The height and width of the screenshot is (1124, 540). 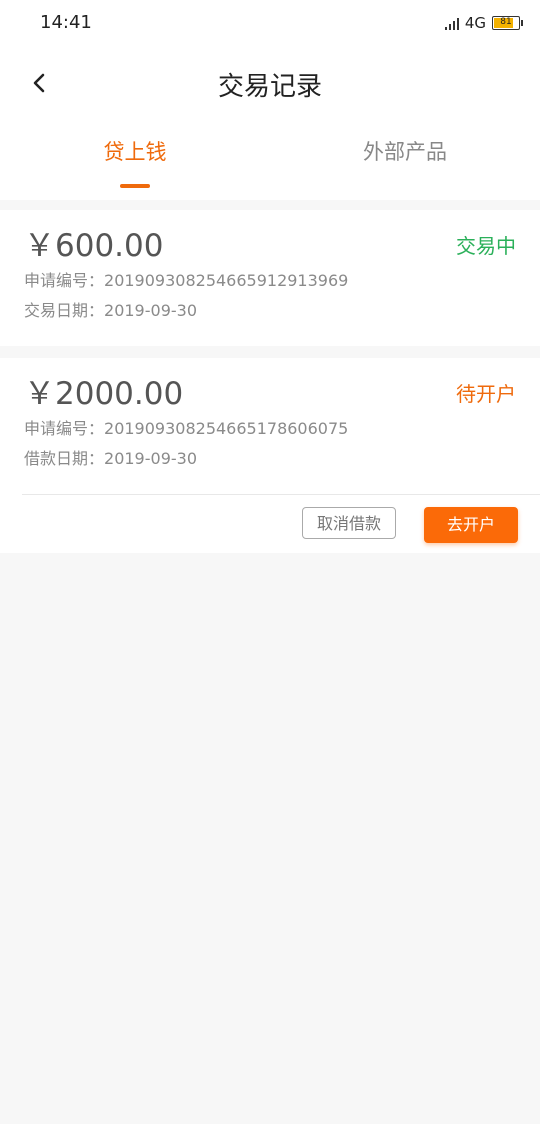 I want to click on info-value: 201909308254665178606075, so click(x=226, y=428).